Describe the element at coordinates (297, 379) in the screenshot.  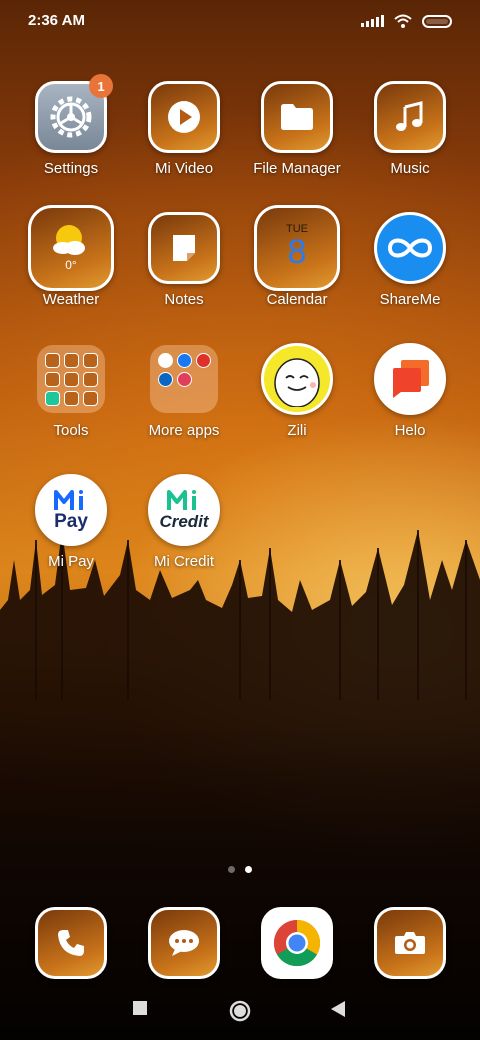
I see `zili-icon` at that location.